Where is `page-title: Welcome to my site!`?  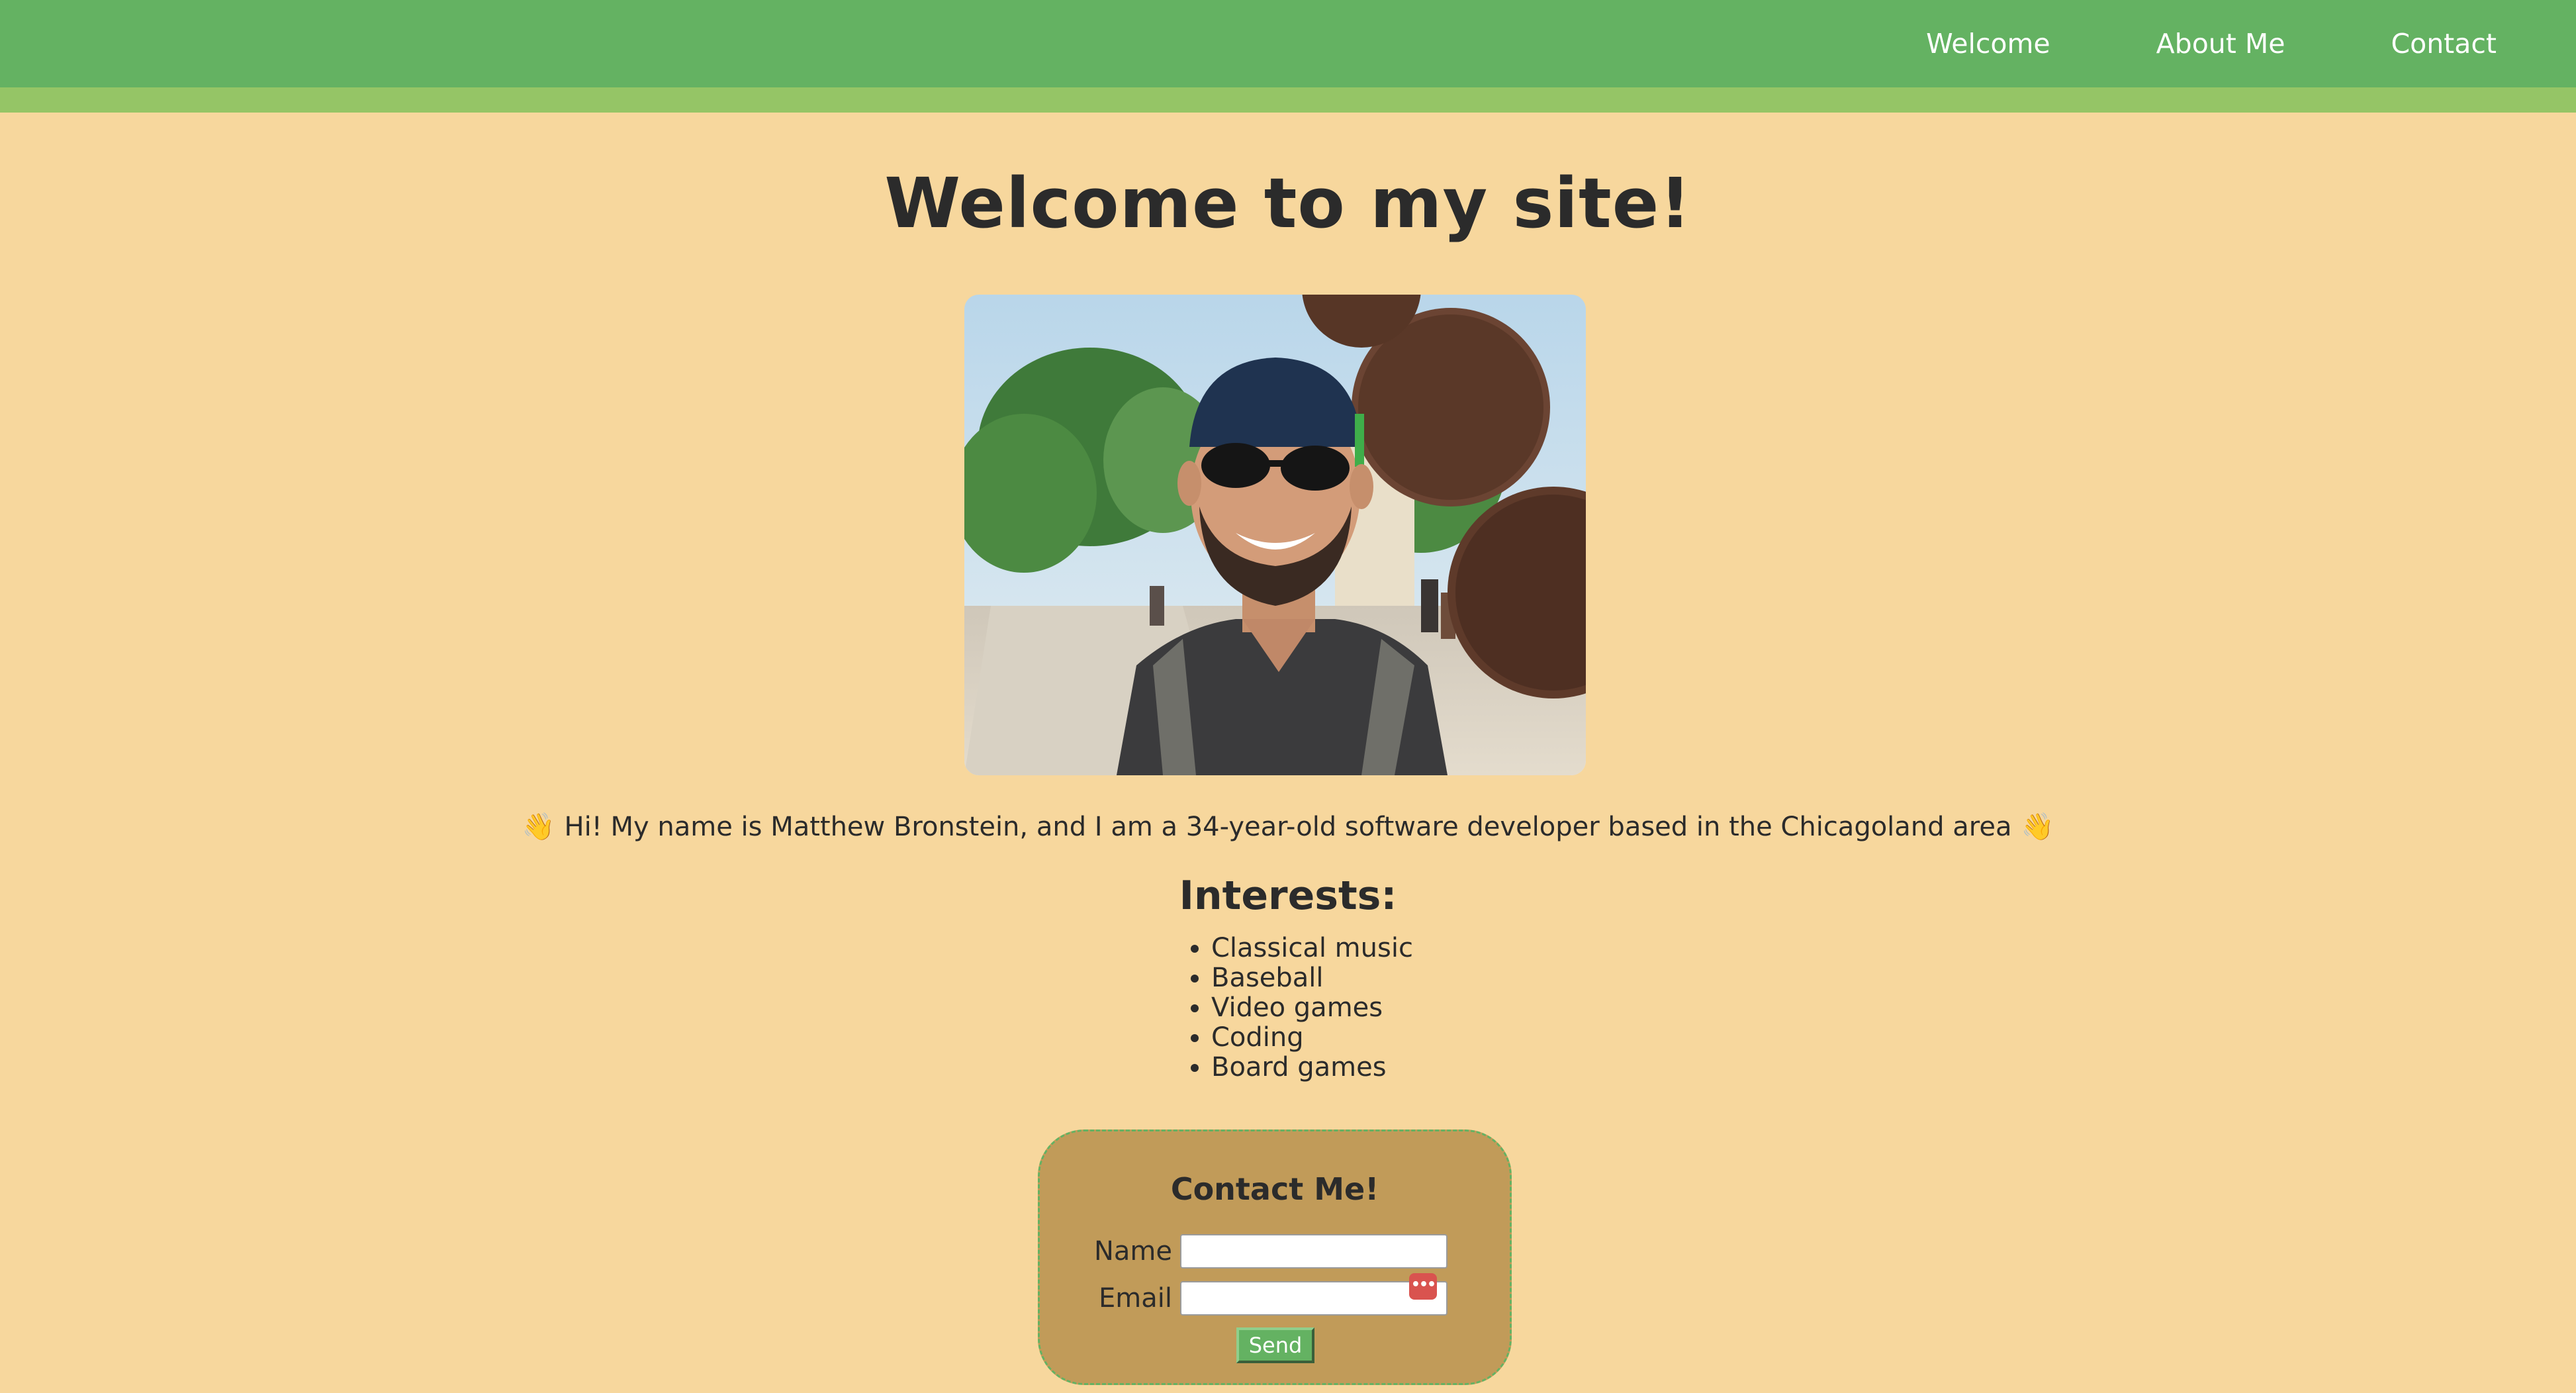 page-title: Welcome to my site! is located at coordinates (1288, 203).